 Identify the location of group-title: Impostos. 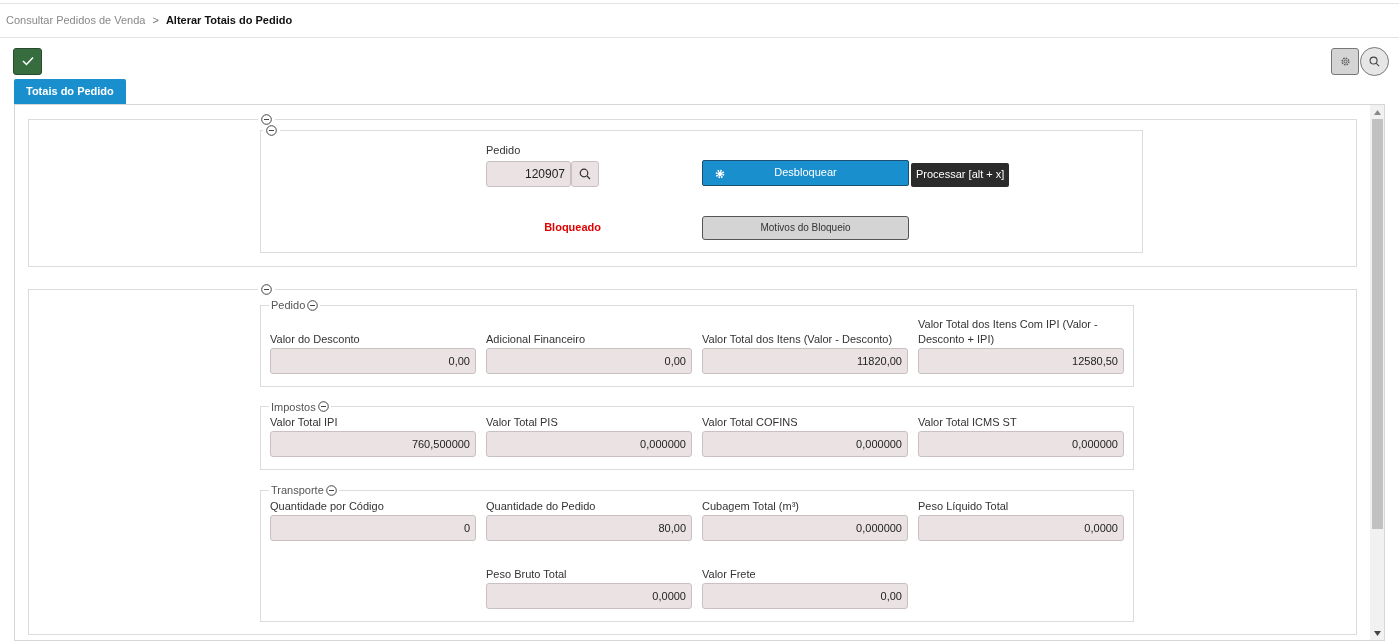
(293, 407).